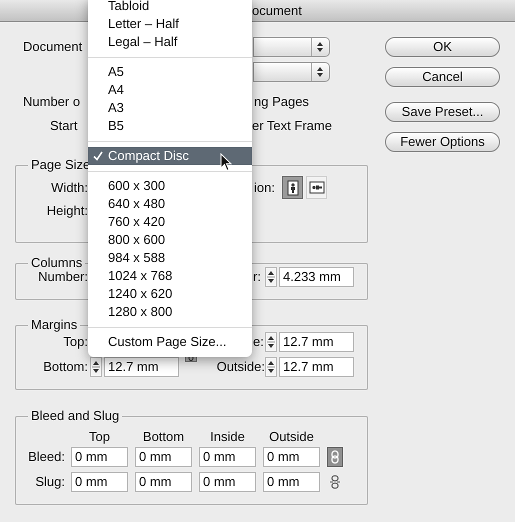 This screenshot has height=522, width=515. I want to click on field-label: Start, so click(64, 126).